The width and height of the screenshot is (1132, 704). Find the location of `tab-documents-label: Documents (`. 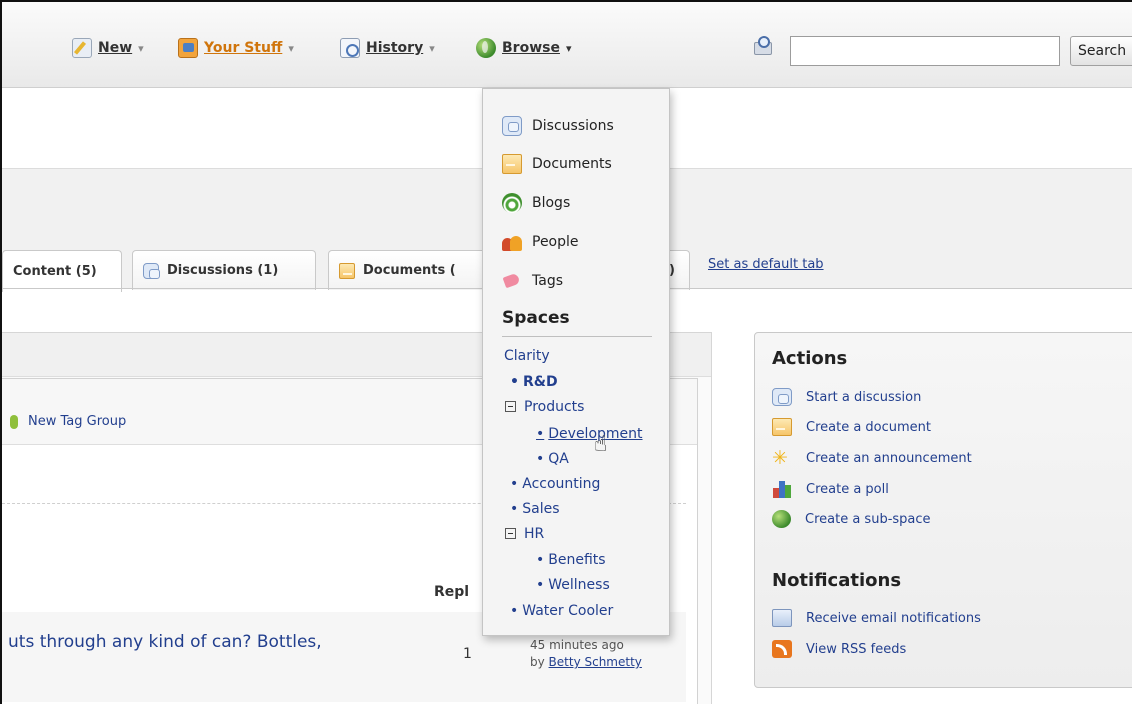

tab-documents-label: Documents ( is located at coordinates (409, 270).